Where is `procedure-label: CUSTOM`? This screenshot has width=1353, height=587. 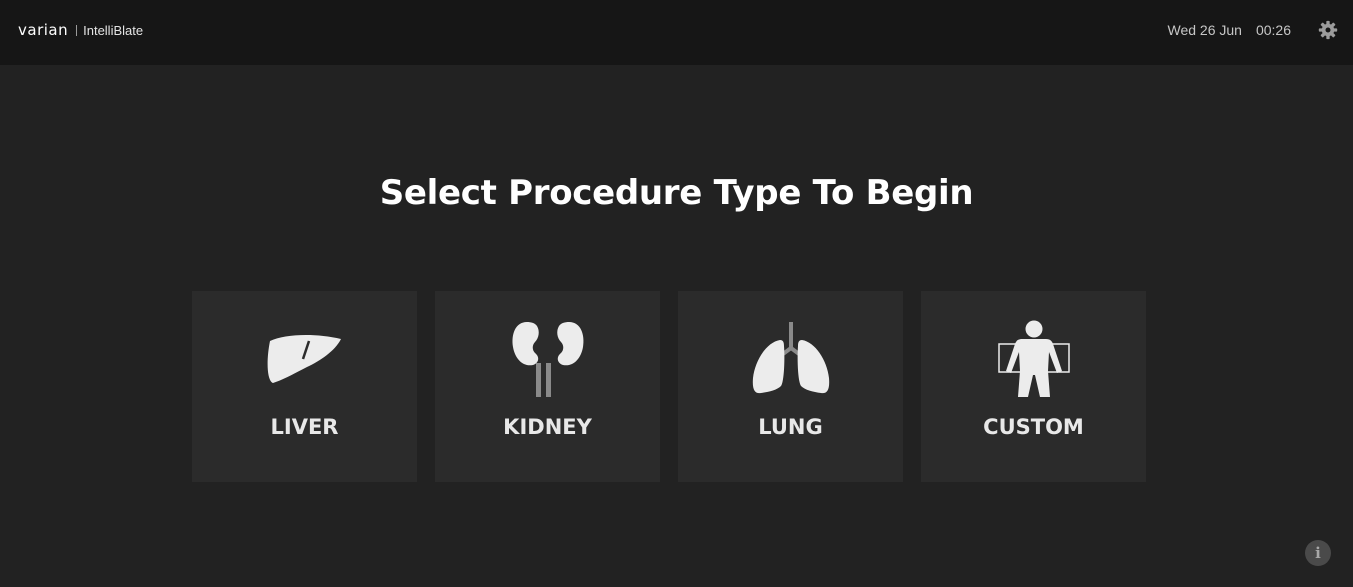 procedure-label: CUSTOM is located at coordinates (1033, 427).